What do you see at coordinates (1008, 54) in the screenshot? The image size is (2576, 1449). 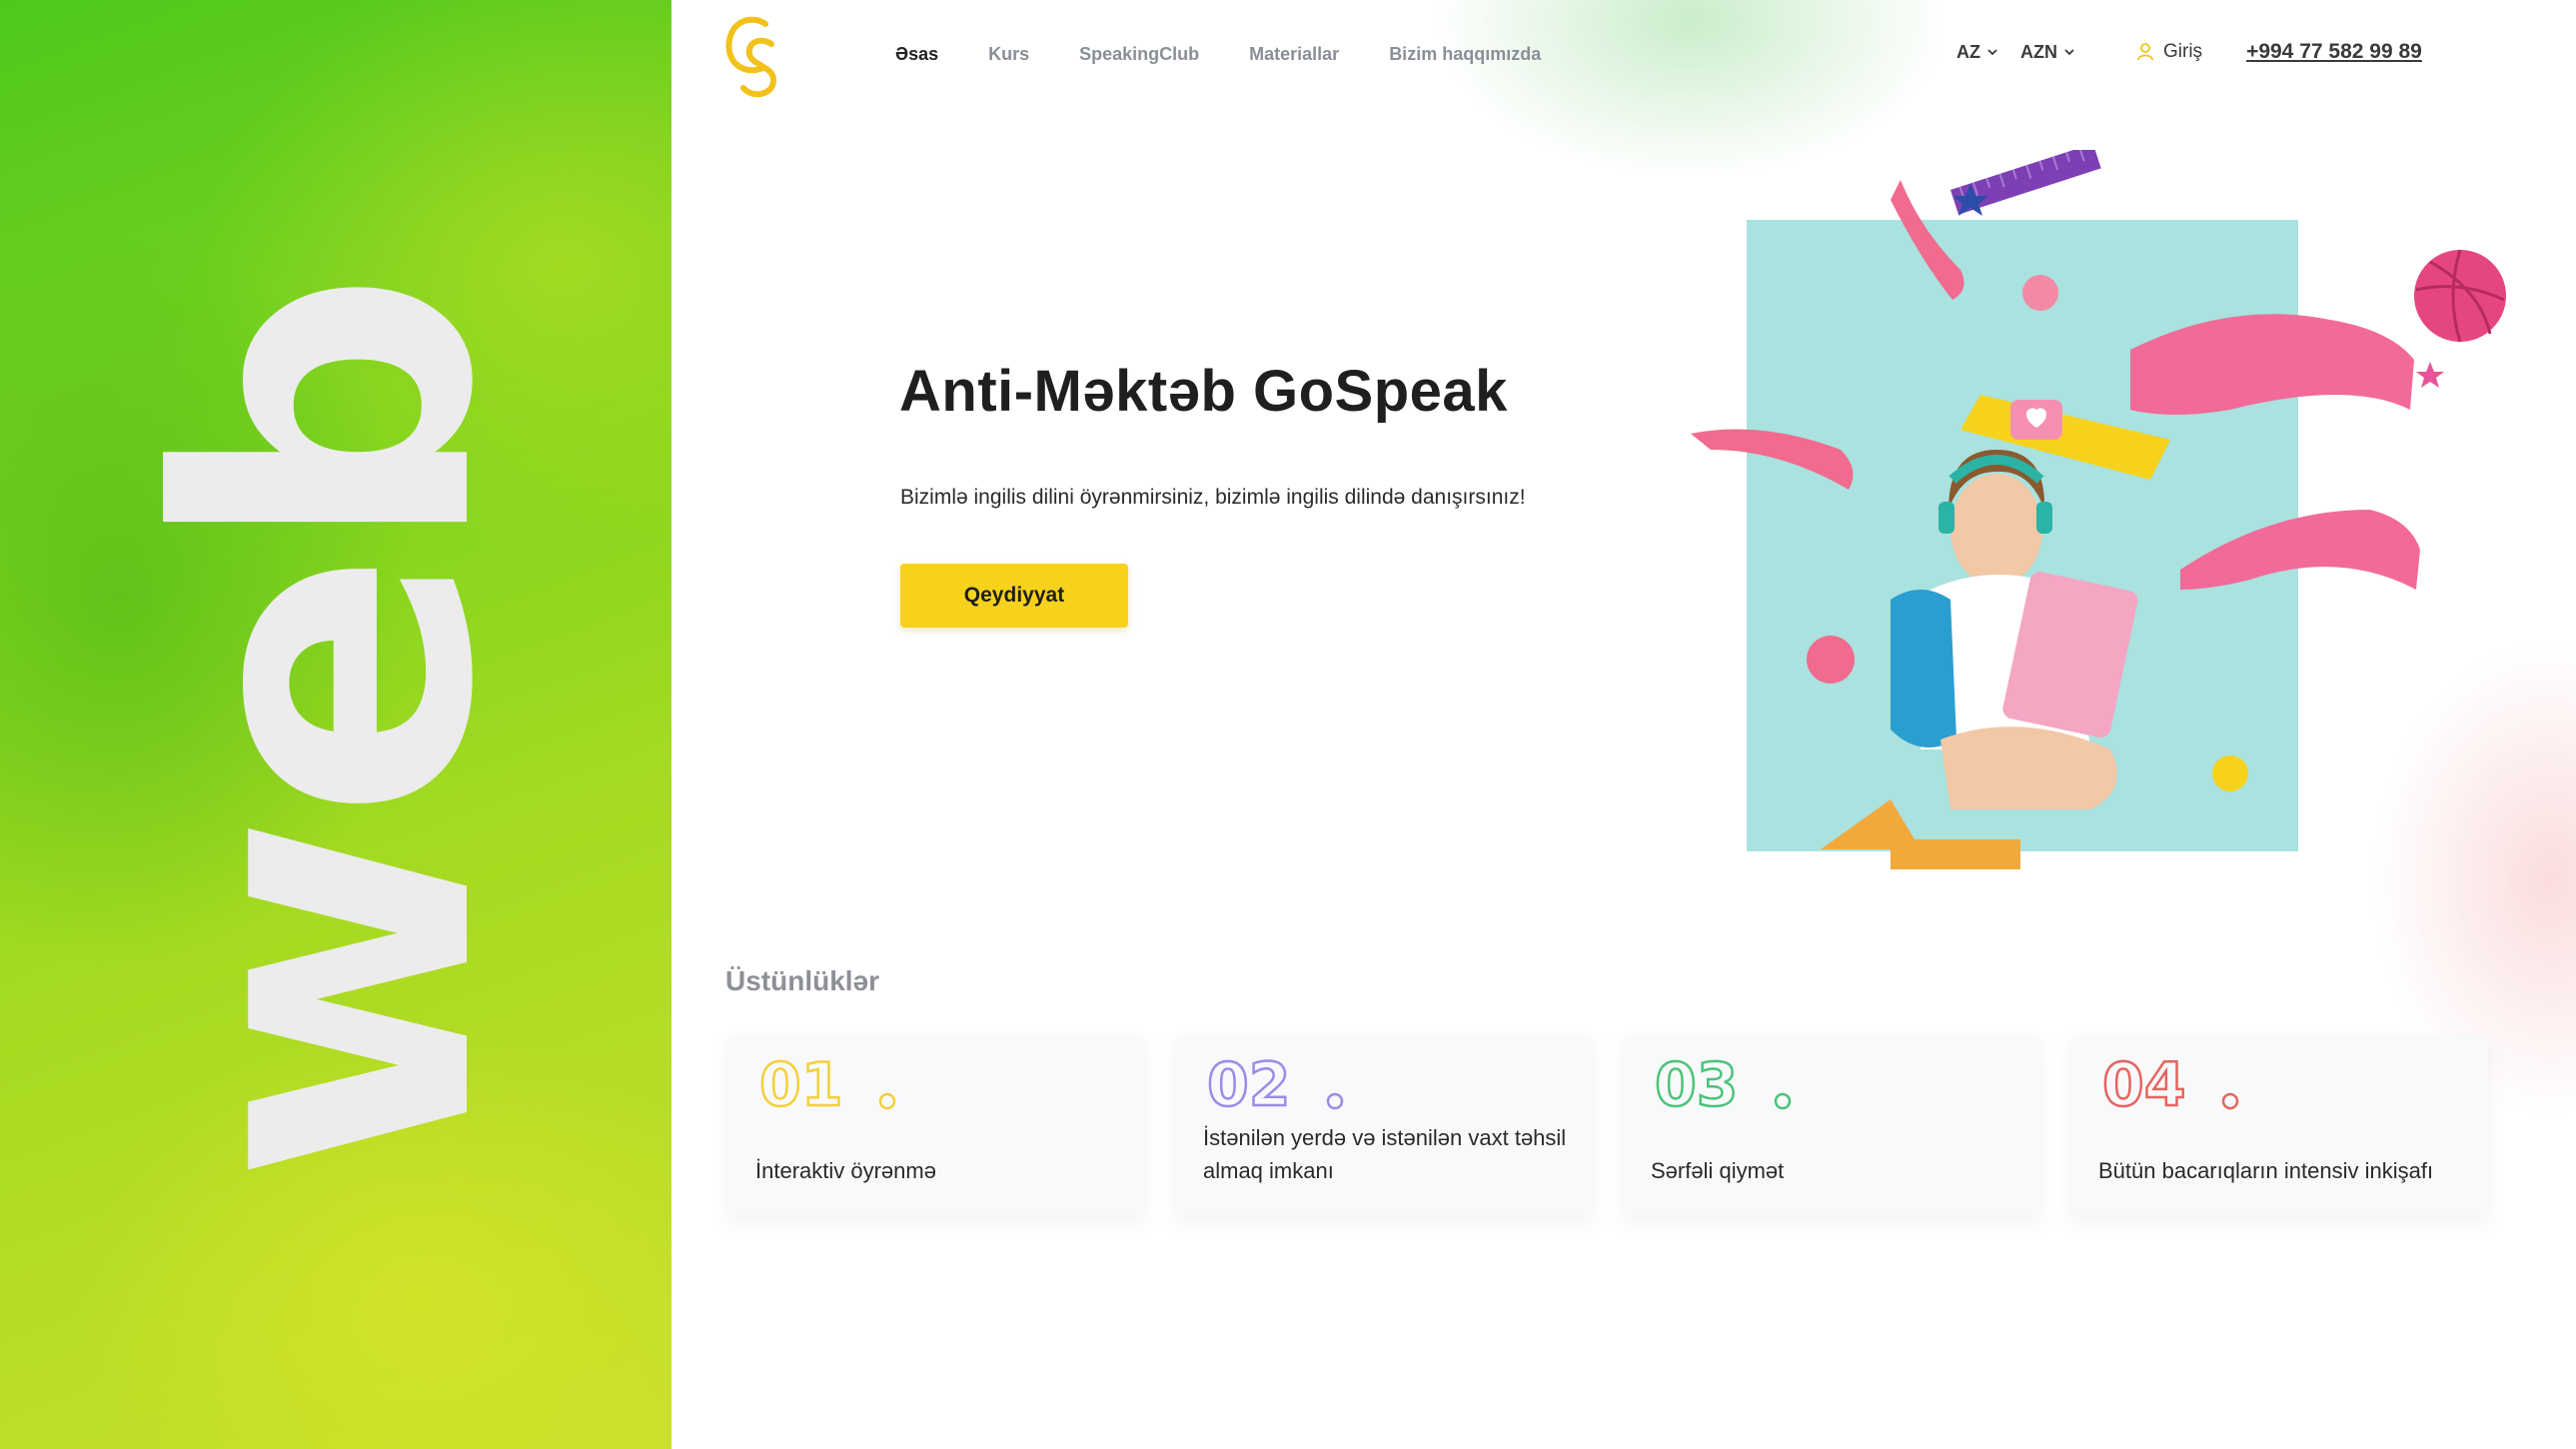 I see `nav-item-kurs: Kurs` at bounding box center [1008, 54].